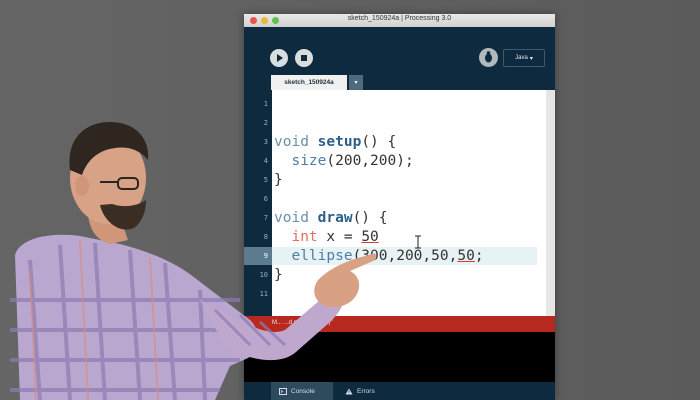  Describe the element at coordinates (265, 218) in the screenshot. I see `line-number: 7` at that location.